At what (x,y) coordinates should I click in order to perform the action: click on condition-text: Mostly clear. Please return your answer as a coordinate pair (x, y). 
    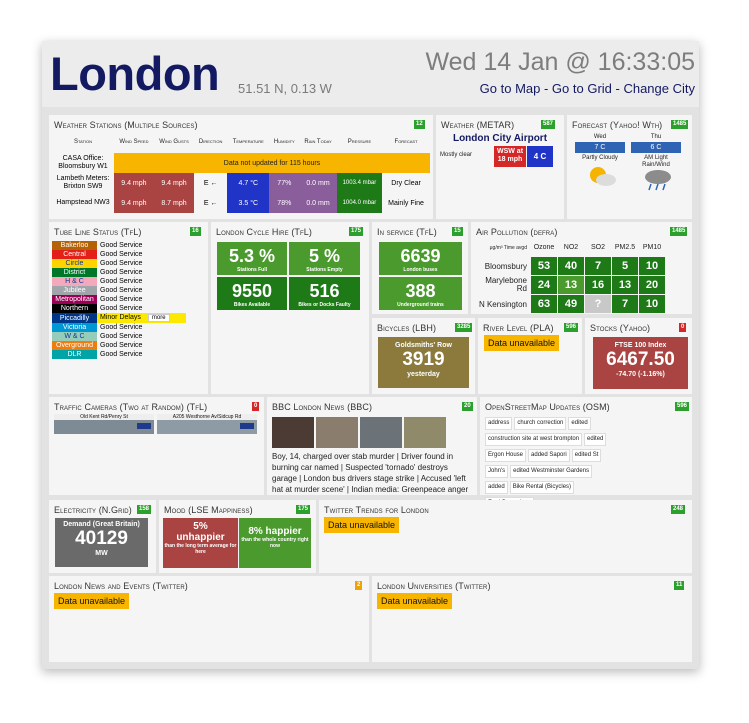
    Looking at the image, I should click on (456, 155).